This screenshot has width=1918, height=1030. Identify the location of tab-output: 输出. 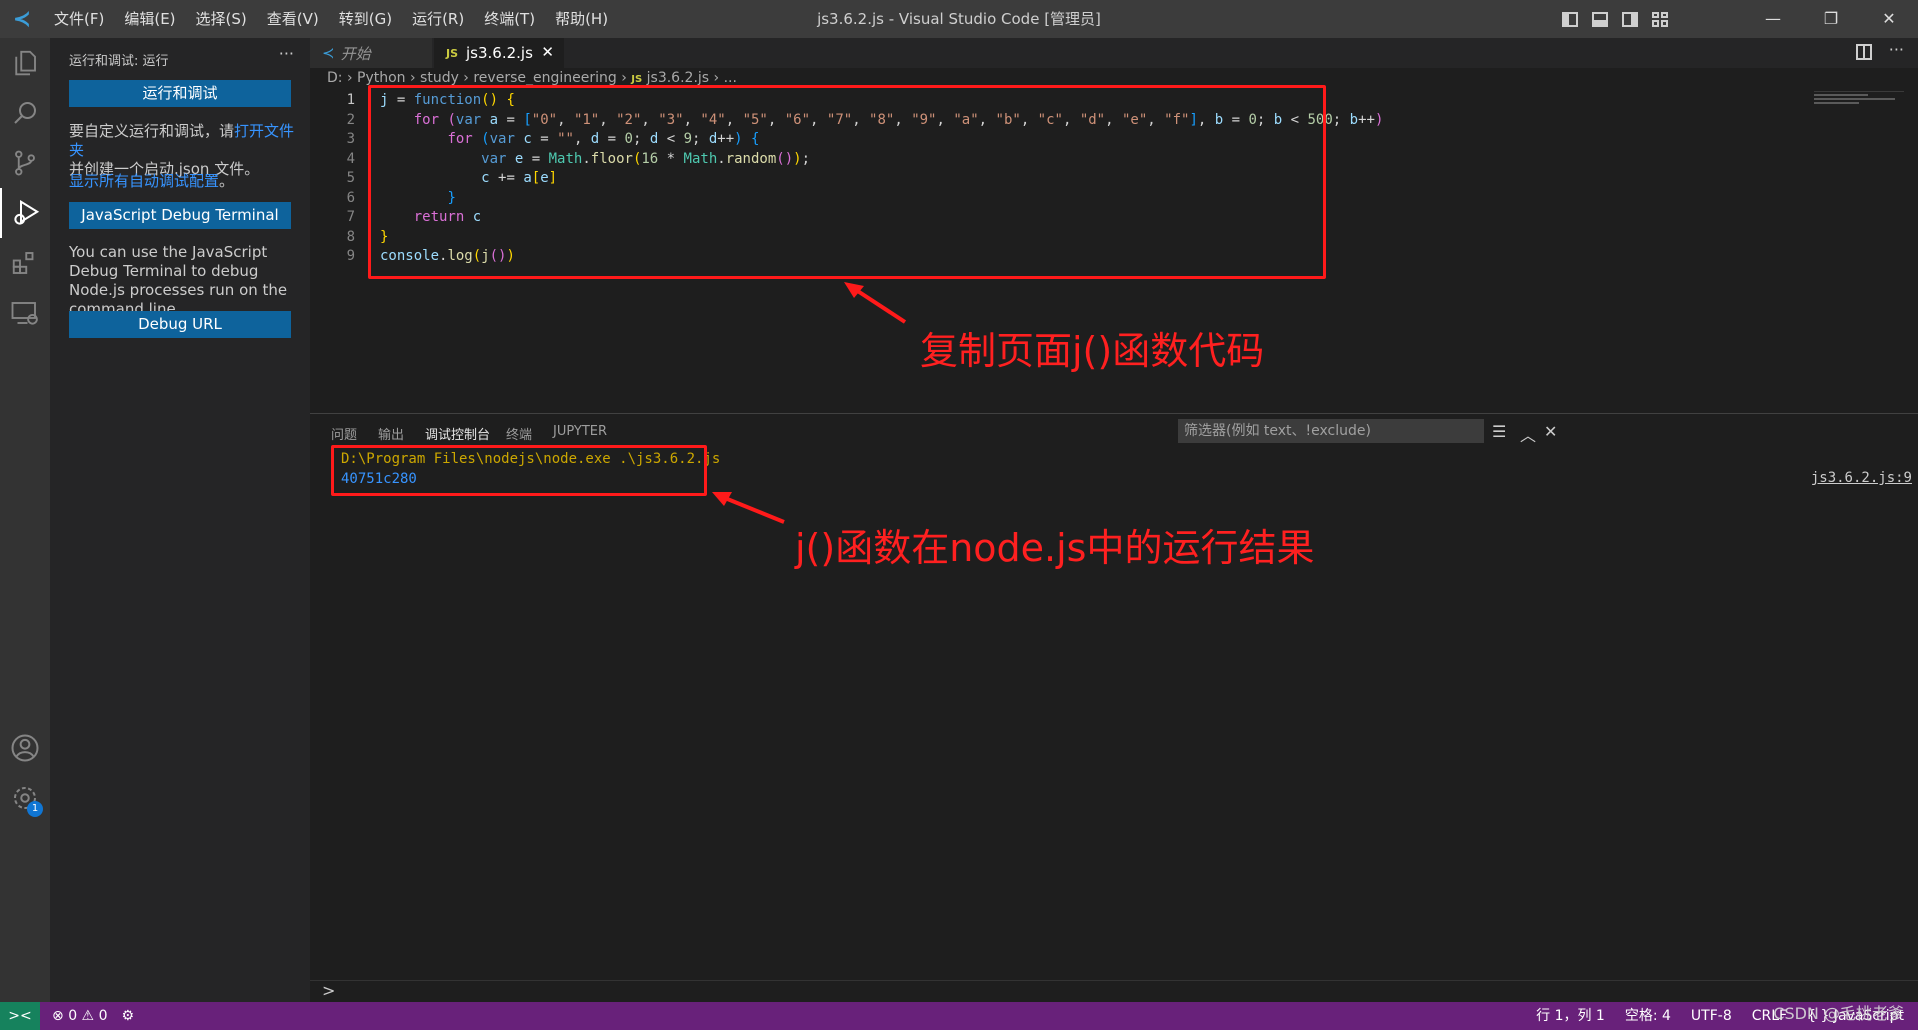
(391, 433).